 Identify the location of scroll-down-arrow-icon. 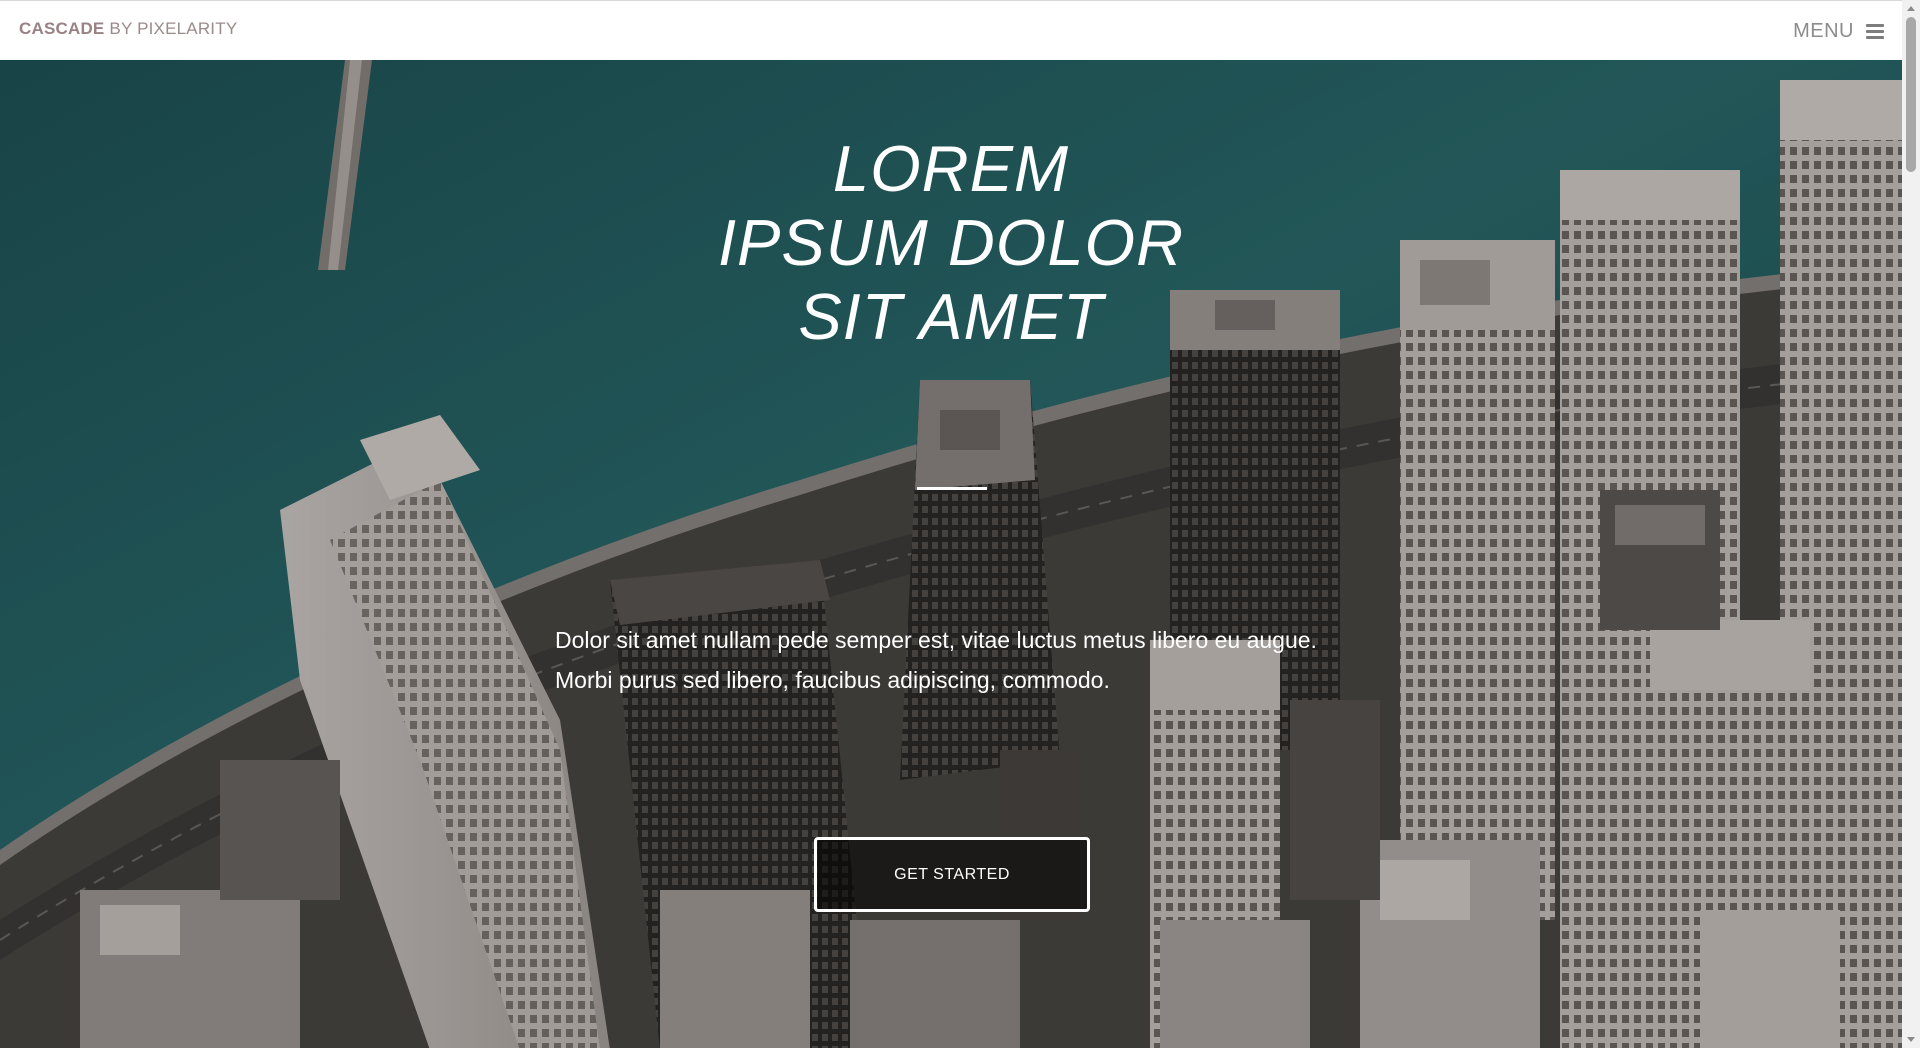
(1911, 1039).